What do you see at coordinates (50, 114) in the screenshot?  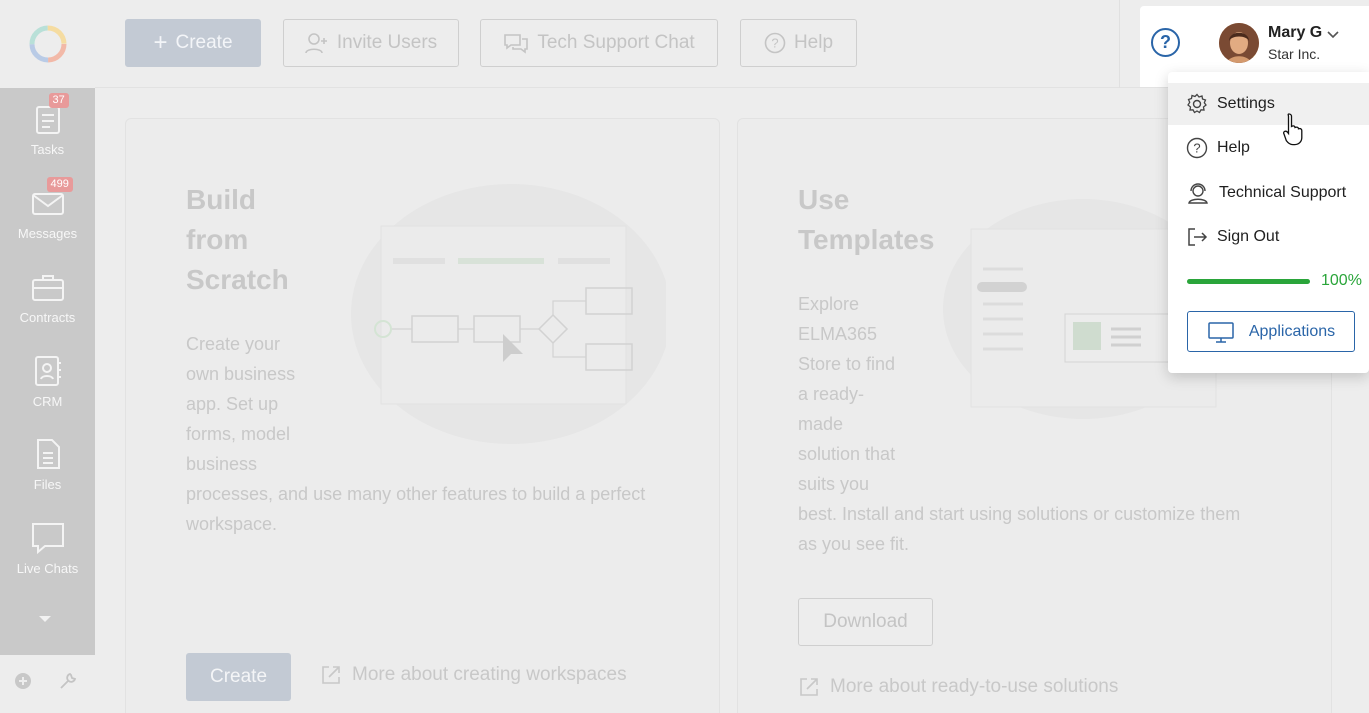 I see `tasks-icon: 37` at bounding box center [50, 114].